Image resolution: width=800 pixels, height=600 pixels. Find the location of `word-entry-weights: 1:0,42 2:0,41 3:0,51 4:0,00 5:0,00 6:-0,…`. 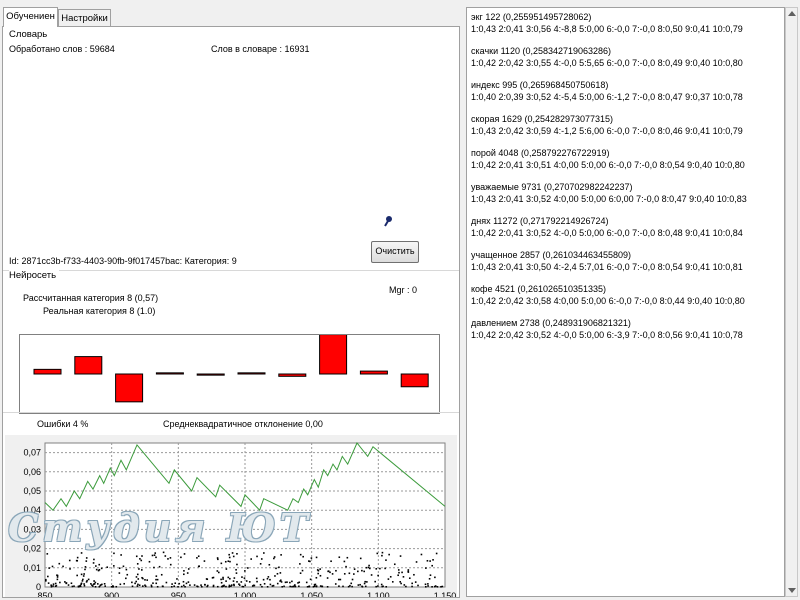

word-entry-weights: 1:0,42 2:0,41 3:0,51 4:0,00 5:0,00 6:-0,… is located at coordinates (608, 165).